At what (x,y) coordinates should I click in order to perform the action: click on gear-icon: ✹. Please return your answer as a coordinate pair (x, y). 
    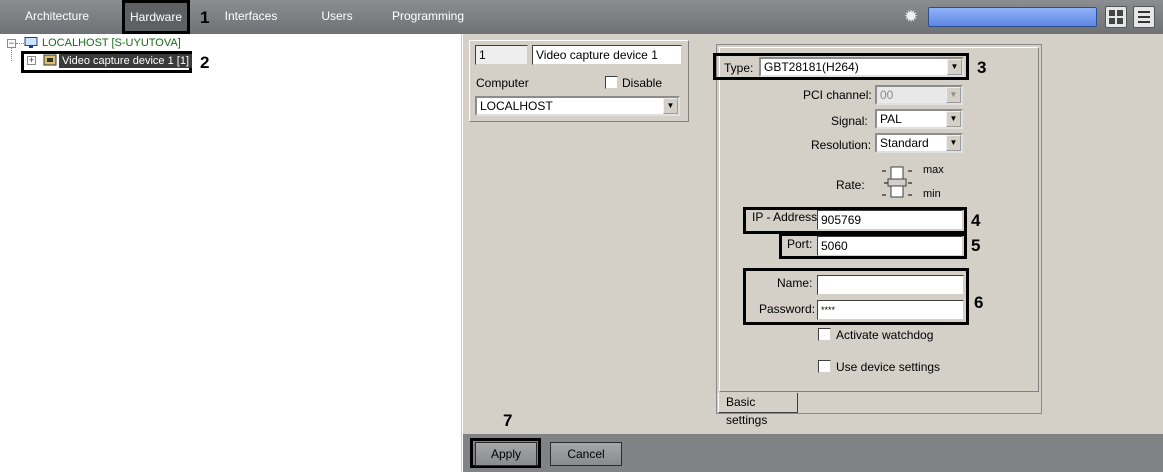
    Looking at the image, I should click on (911, 17).